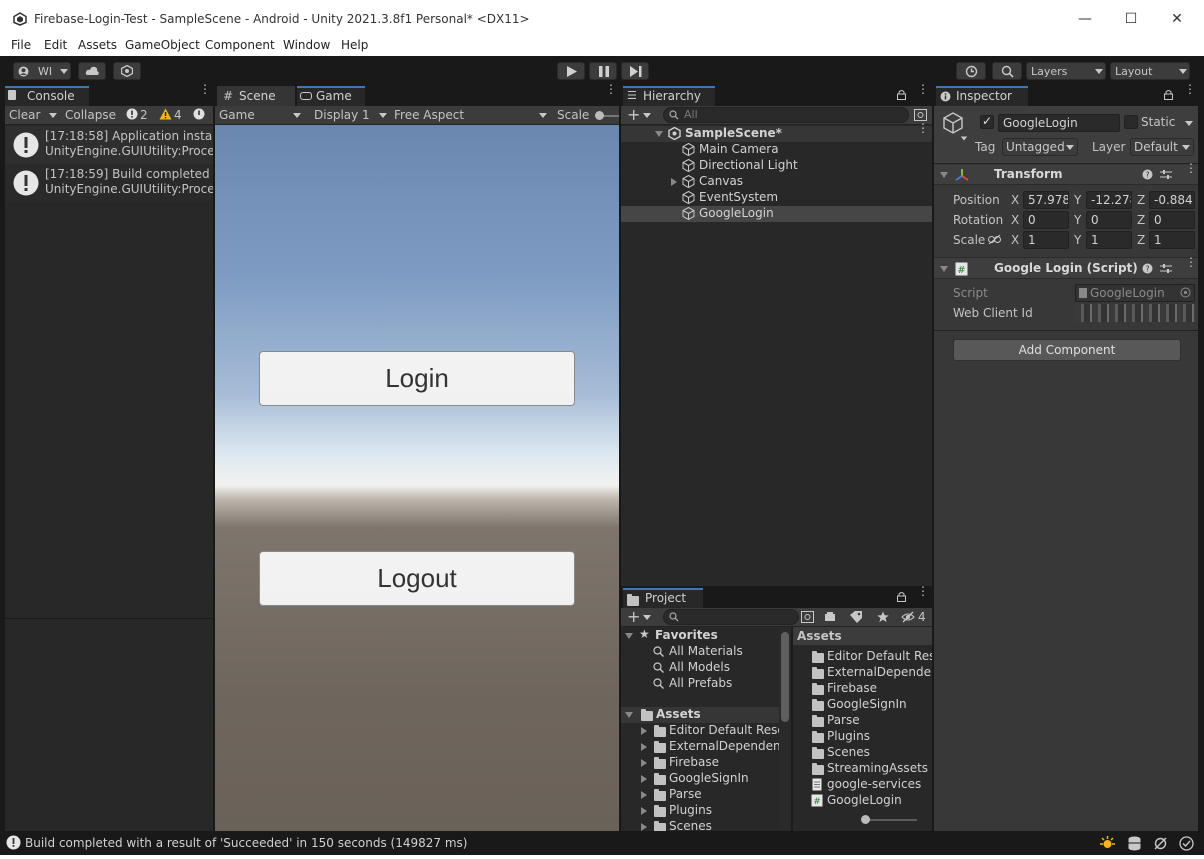 The image size is (1204, 859). I want to click on script-reference-field: GoogleLogin, so click(1135, 293).